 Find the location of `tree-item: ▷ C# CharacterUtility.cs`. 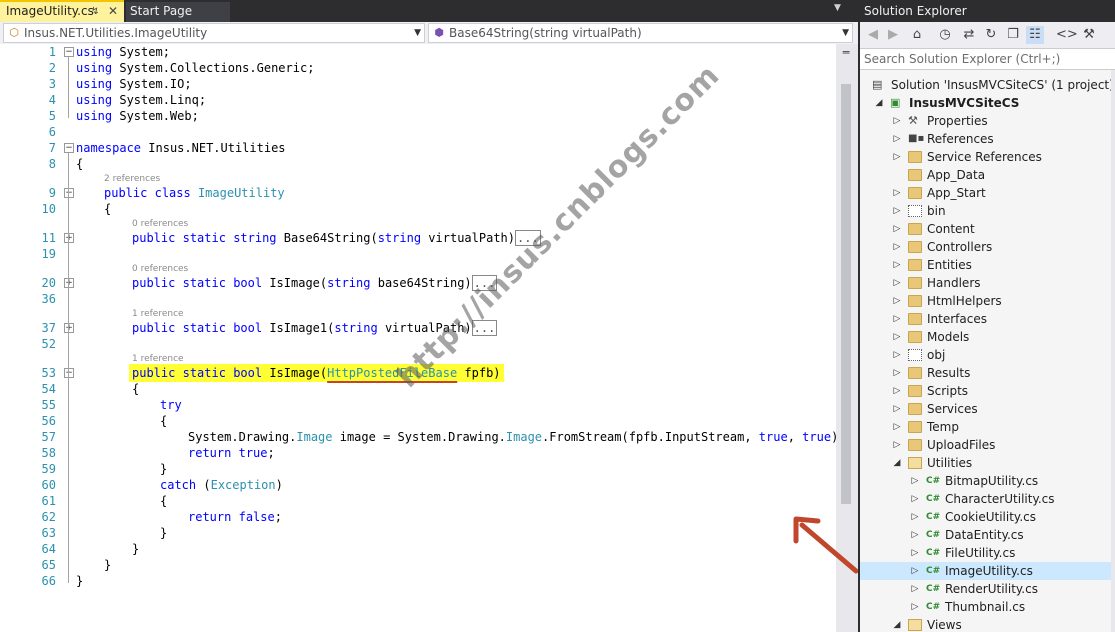

tree-item: ▷ C# CharacterUtility.cs is located at coordinates (987, 499).